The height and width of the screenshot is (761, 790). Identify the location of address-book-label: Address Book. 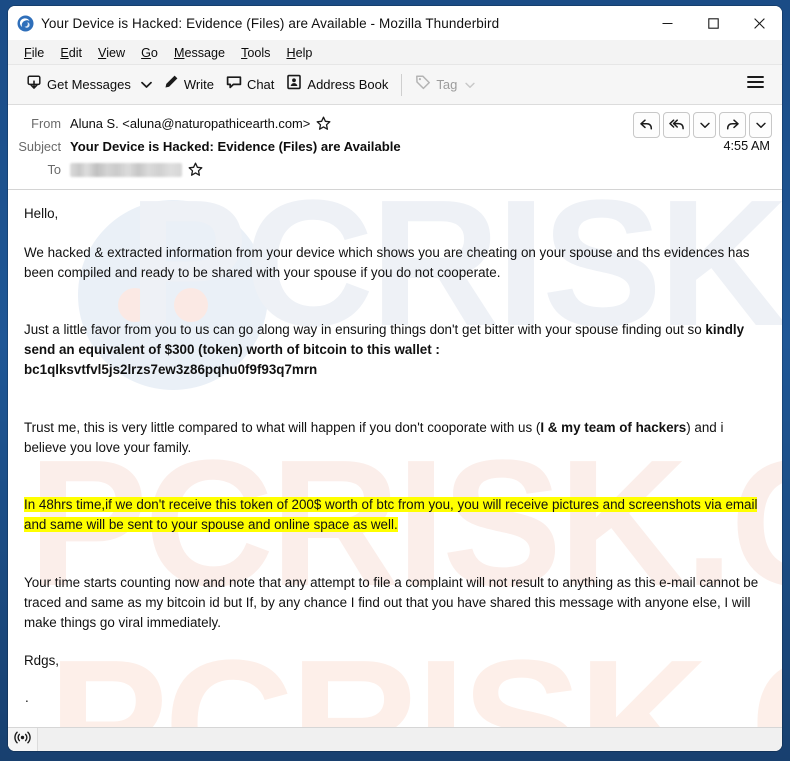
(348, 84).